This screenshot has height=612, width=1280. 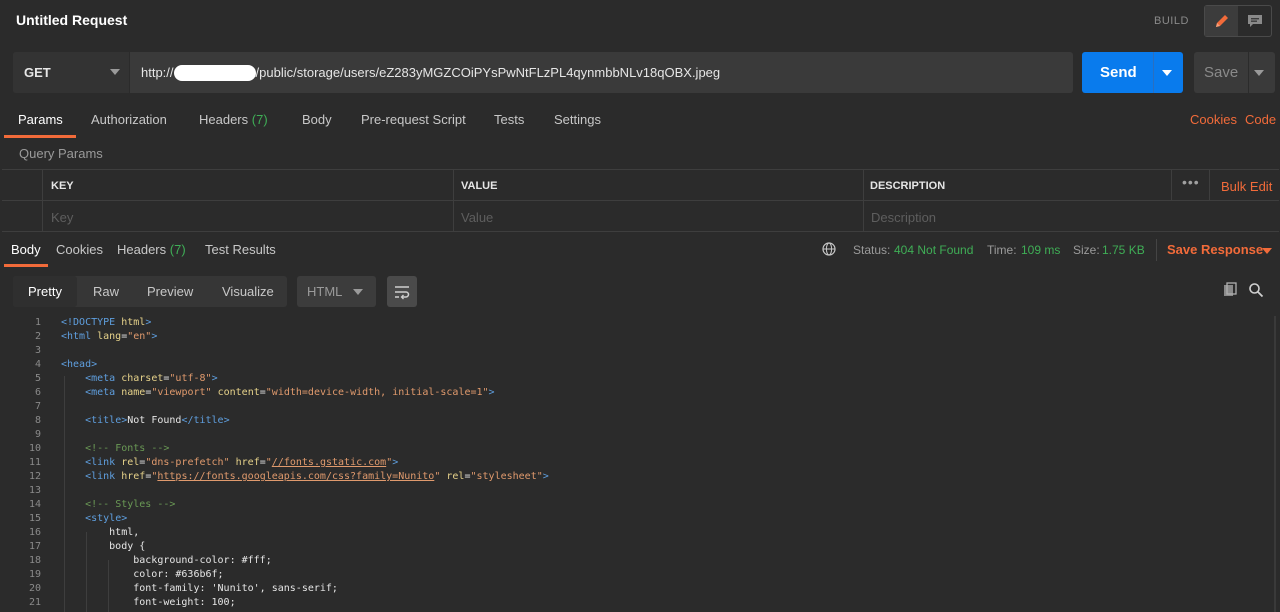 I want to click on value-column: VALUE, so click(x=658, y=185).